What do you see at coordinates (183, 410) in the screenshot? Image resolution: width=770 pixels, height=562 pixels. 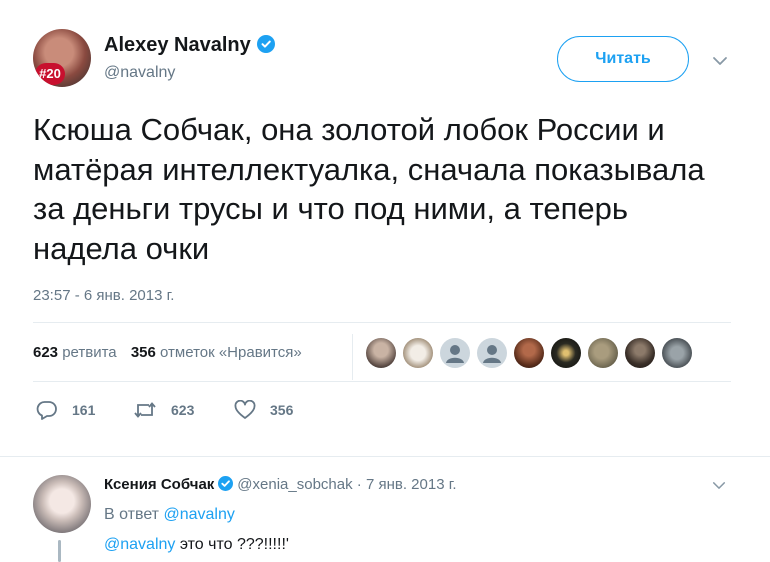 I see `retweet-count: 623` at bounding box center [183, 410].